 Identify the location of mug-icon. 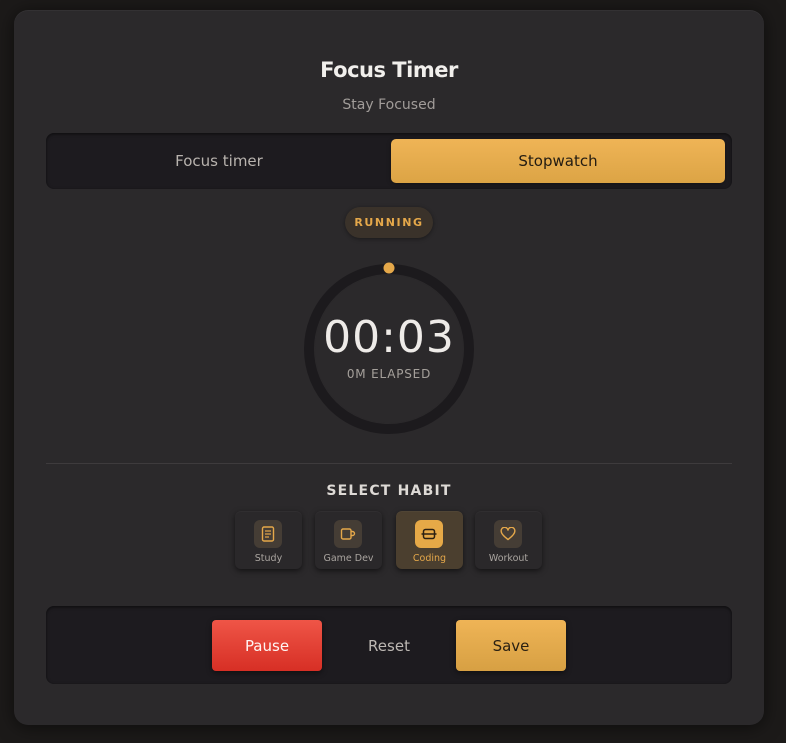
(348, 534).